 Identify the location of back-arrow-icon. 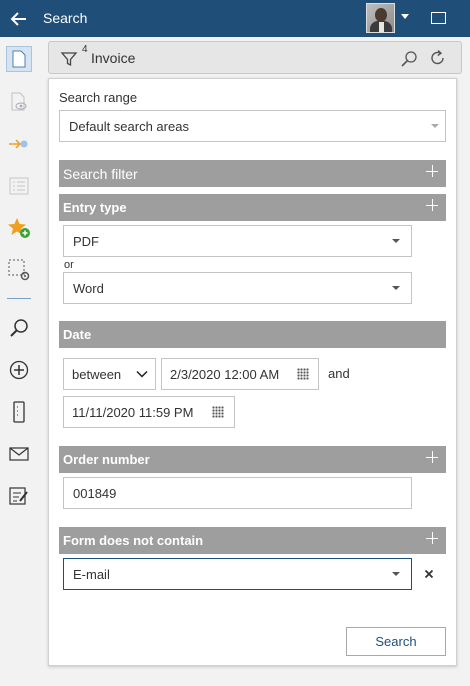
(19, 19).